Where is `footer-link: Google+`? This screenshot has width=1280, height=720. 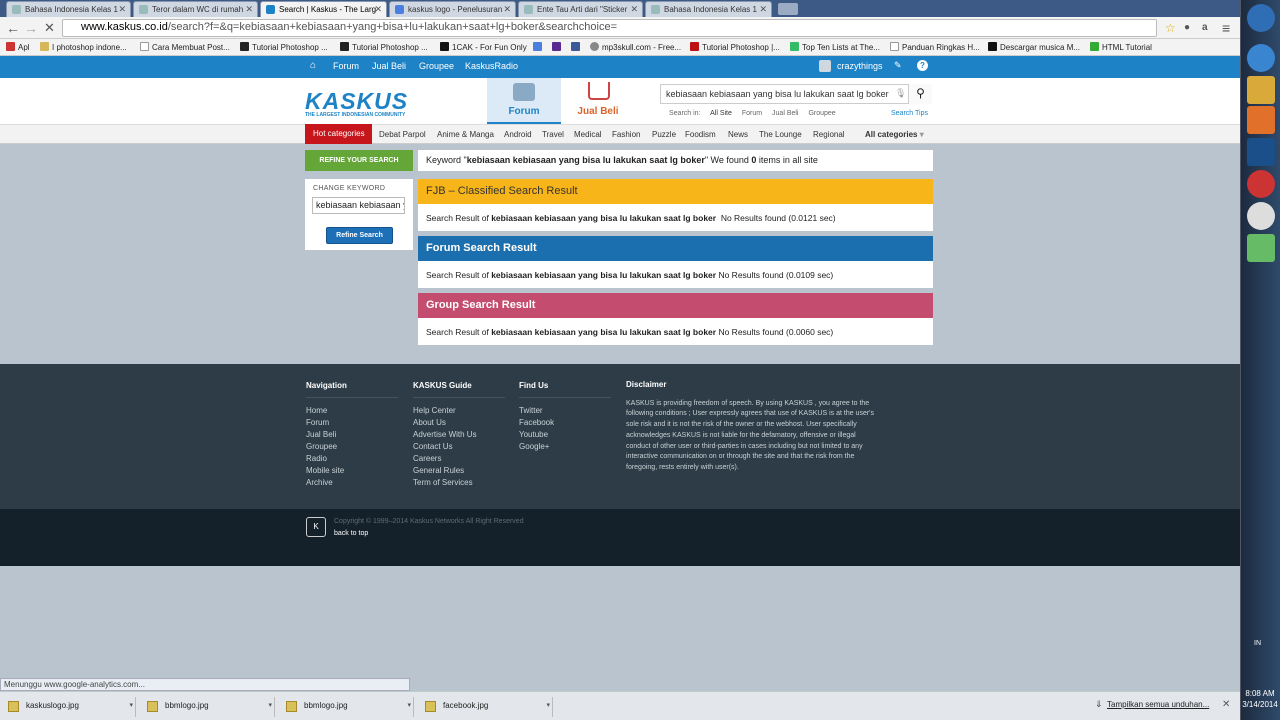 footer-link: Google+ is located at coordinates (565, 447).